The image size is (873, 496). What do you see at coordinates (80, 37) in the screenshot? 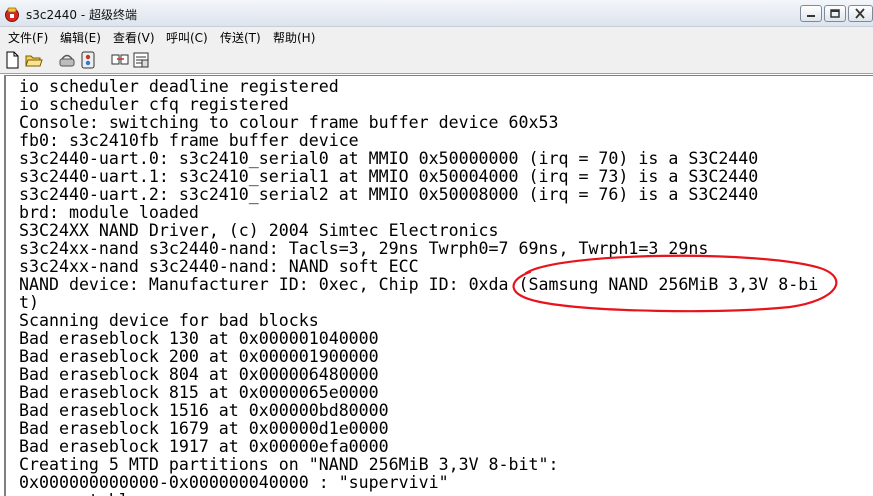
I see `menu-edit: 编辑(E)` at bounding box center [80, 37].